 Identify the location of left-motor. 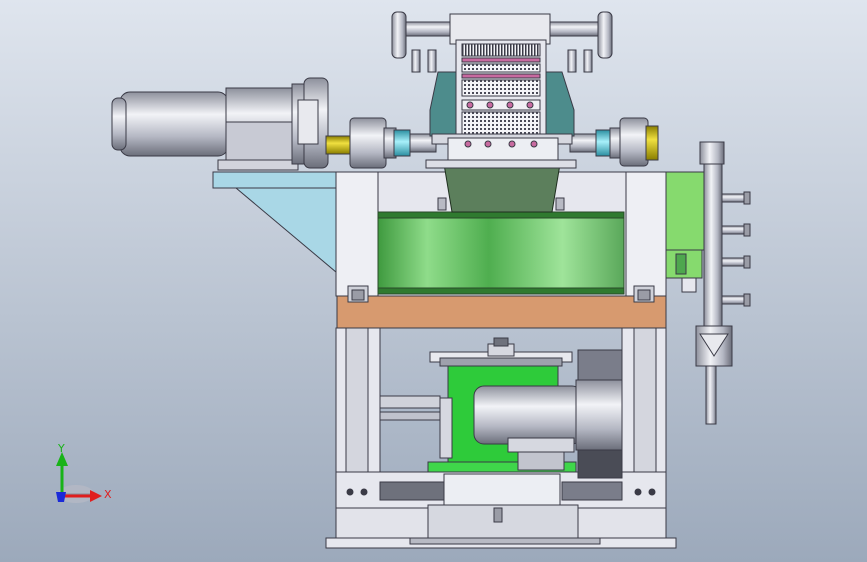
(220, 124).